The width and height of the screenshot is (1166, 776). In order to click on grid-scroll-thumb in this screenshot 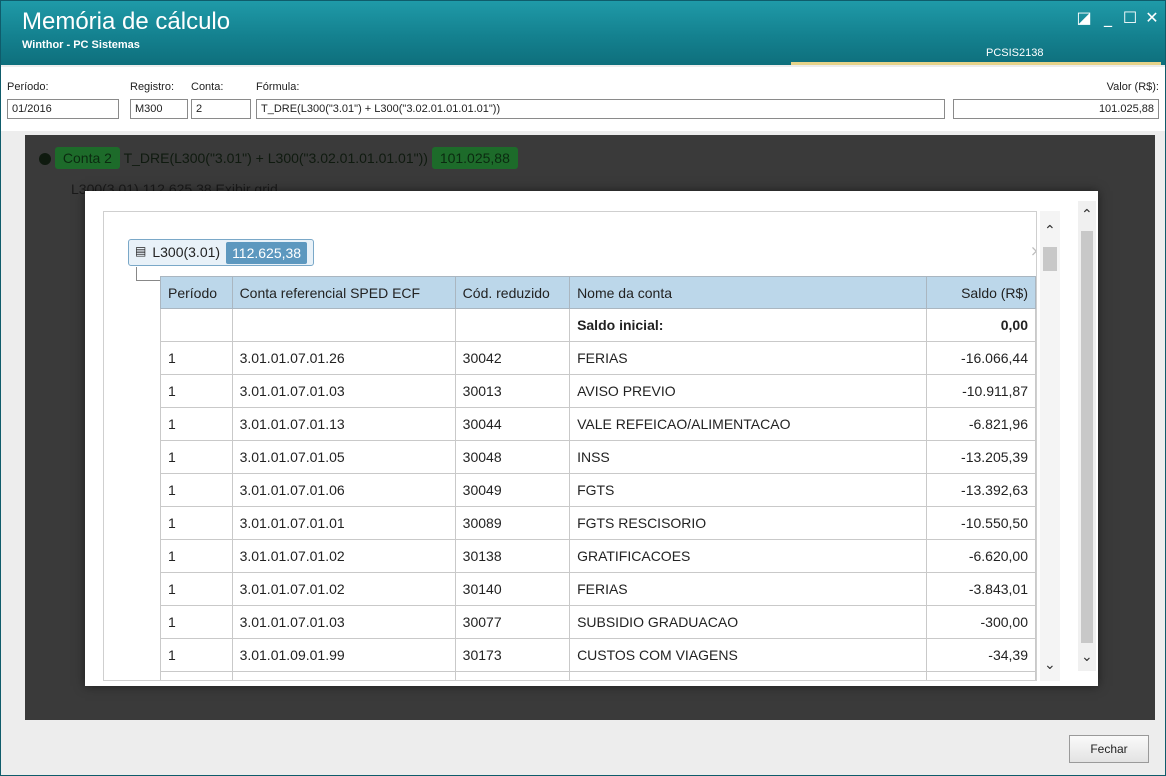, I will do `click(1050, 259)`.